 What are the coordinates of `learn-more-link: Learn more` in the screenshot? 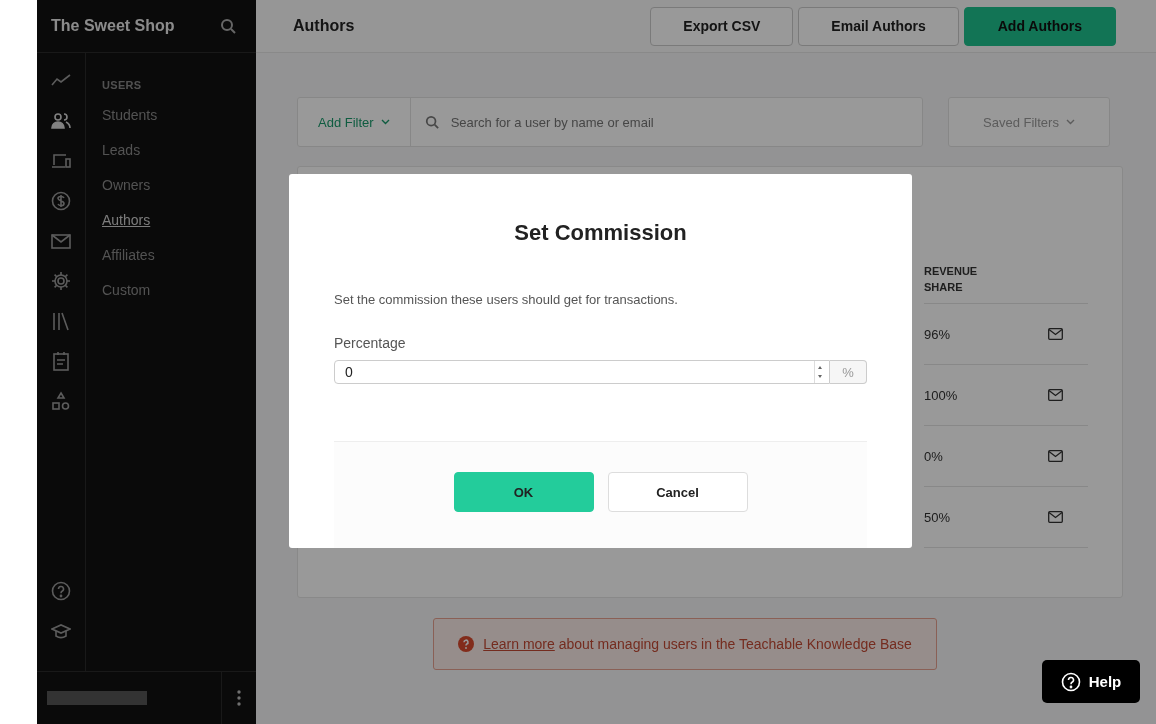 It's located at (519, 644).